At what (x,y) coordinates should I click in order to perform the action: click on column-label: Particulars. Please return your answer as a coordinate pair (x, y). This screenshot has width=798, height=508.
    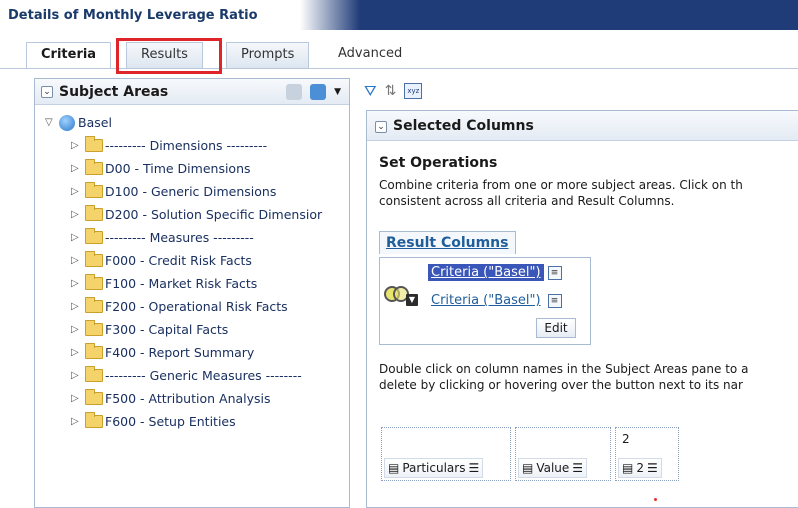
    Looking at the image, I should click on (434, 468).